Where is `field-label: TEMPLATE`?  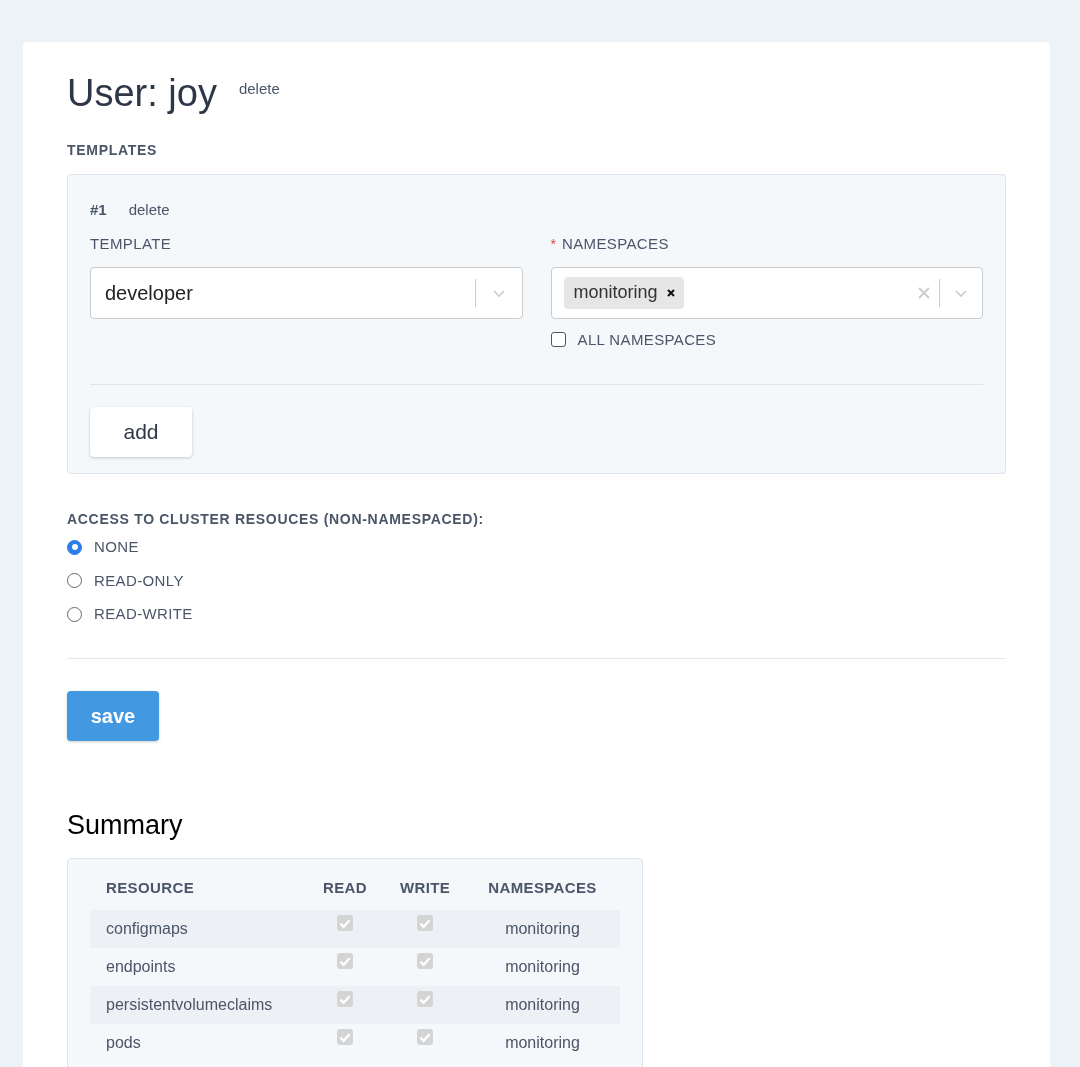
field-label: TEMPLATE is located at coordinates (131, 244).